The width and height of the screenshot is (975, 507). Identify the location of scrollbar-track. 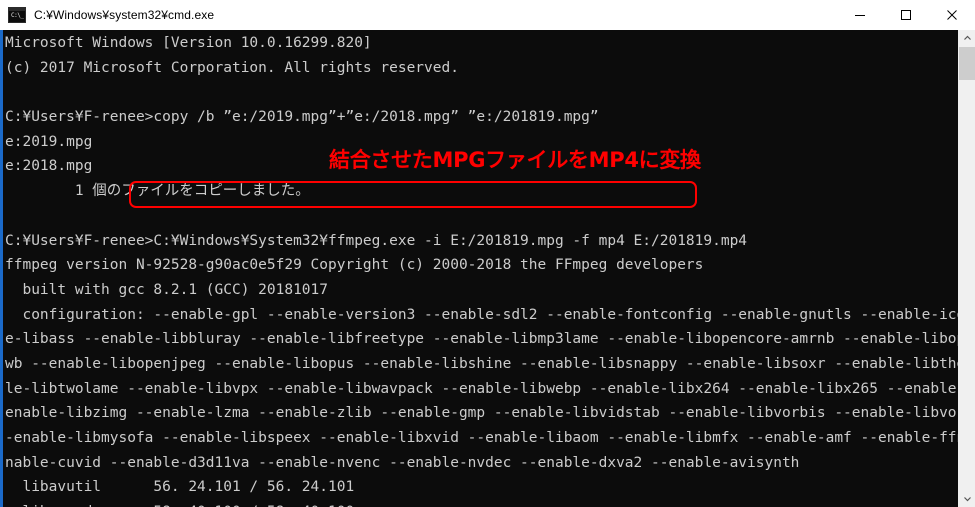
(967, 268).